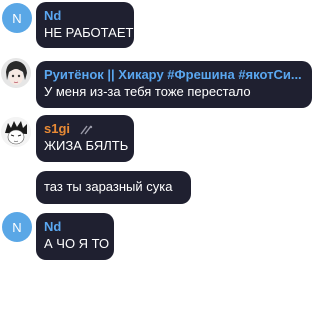  I want to click on sketch-avatar-icon, so click(16, 132).